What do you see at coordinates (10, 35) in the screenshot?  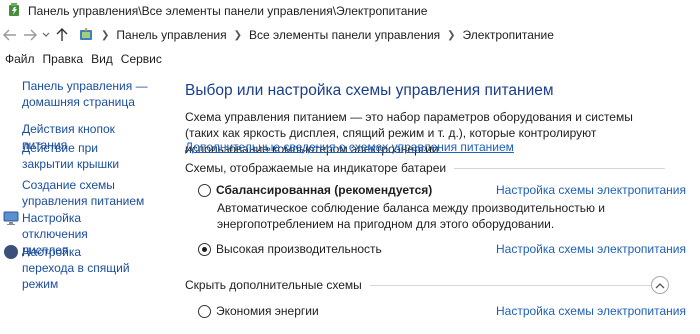 I see `back-arrow-icon` at bounding box center [10, 35].